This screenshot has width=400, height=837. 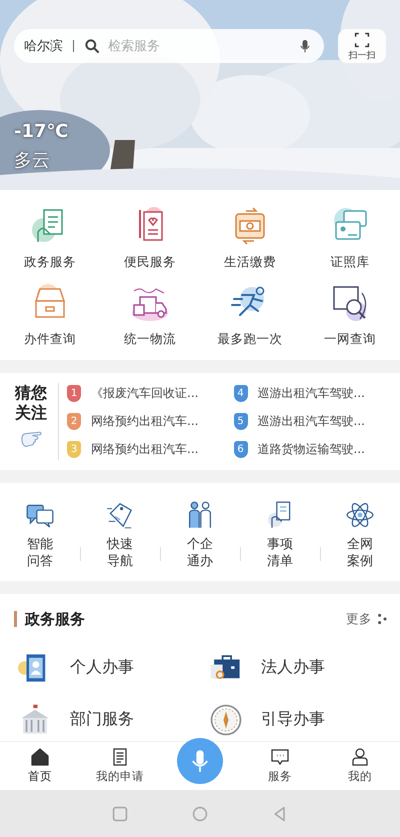 What do you see at coordinates (304, 667) in the screenshot?
I see `service-entry: 法人办事` at bounding box center [304, 667].